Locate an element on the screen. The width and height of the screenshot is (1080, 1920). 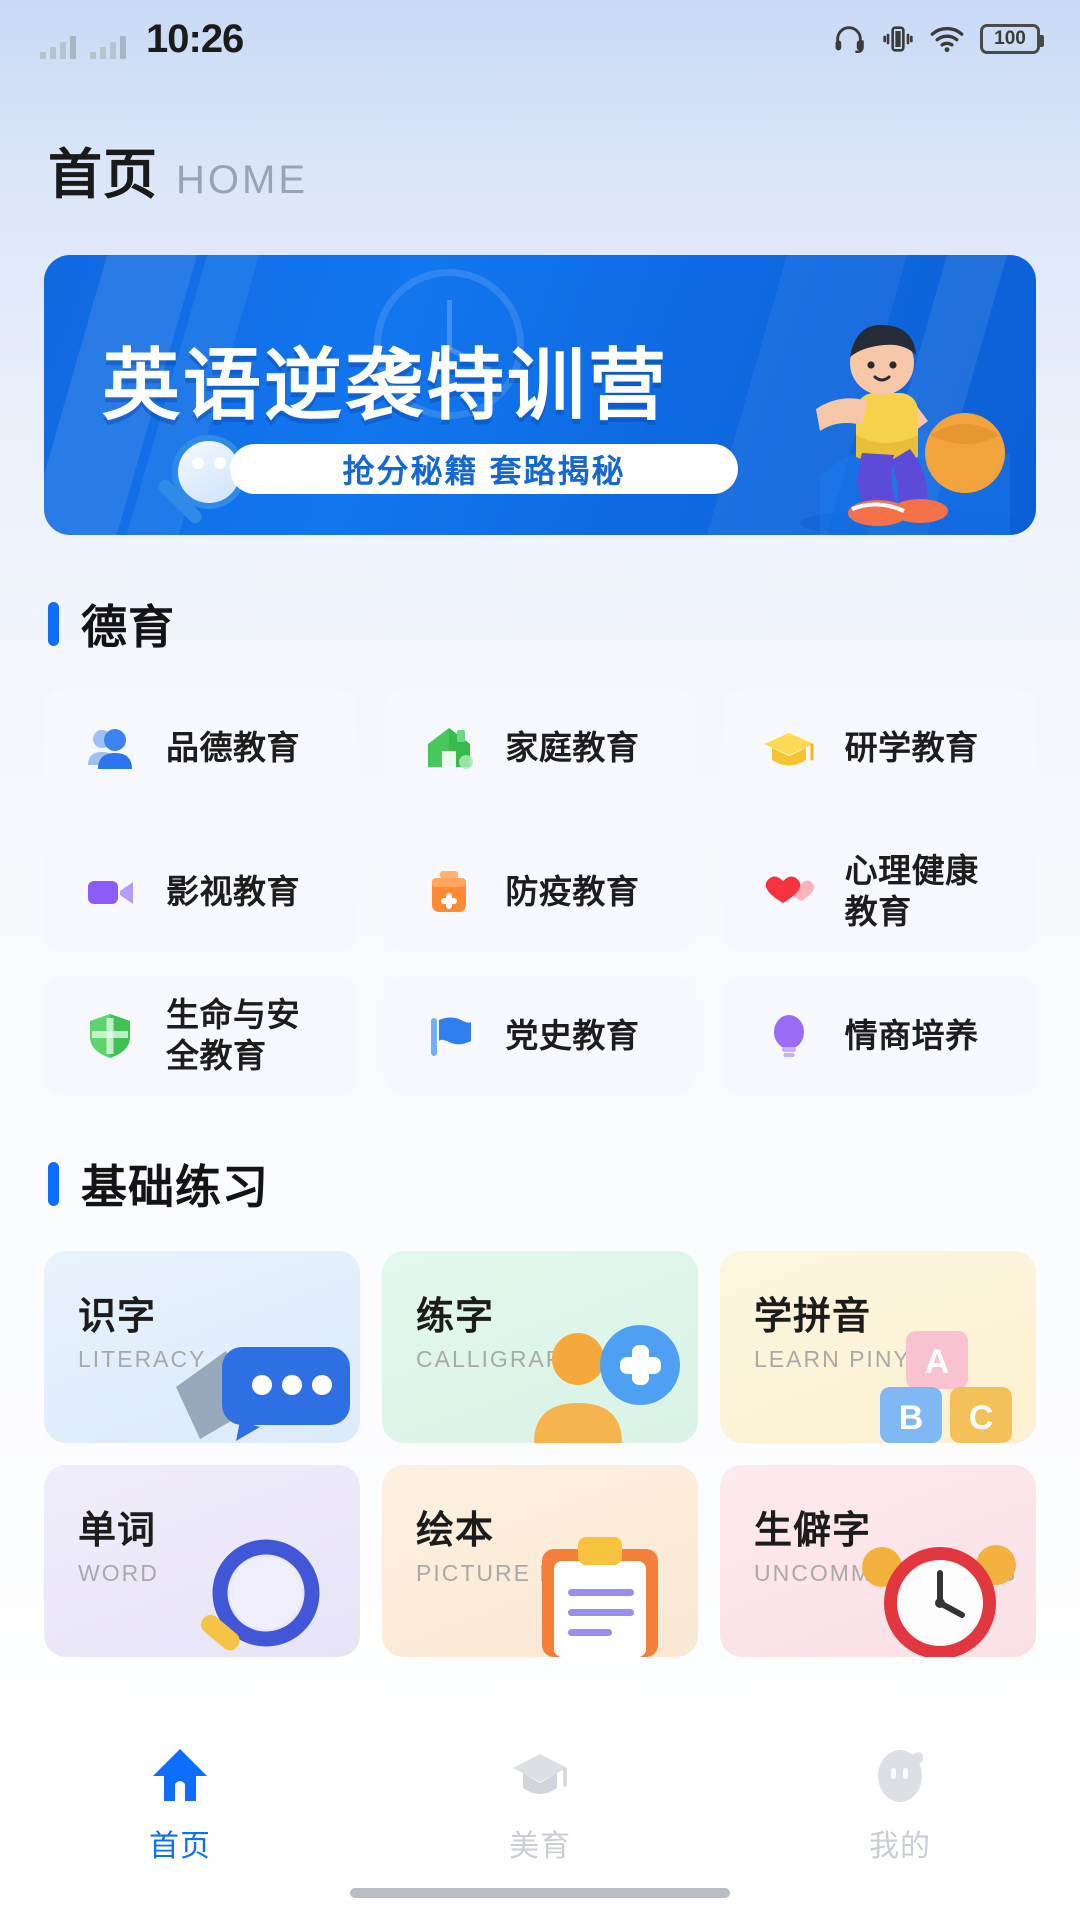
section-title: 基础练习 is located at coordinates (175, 1187).